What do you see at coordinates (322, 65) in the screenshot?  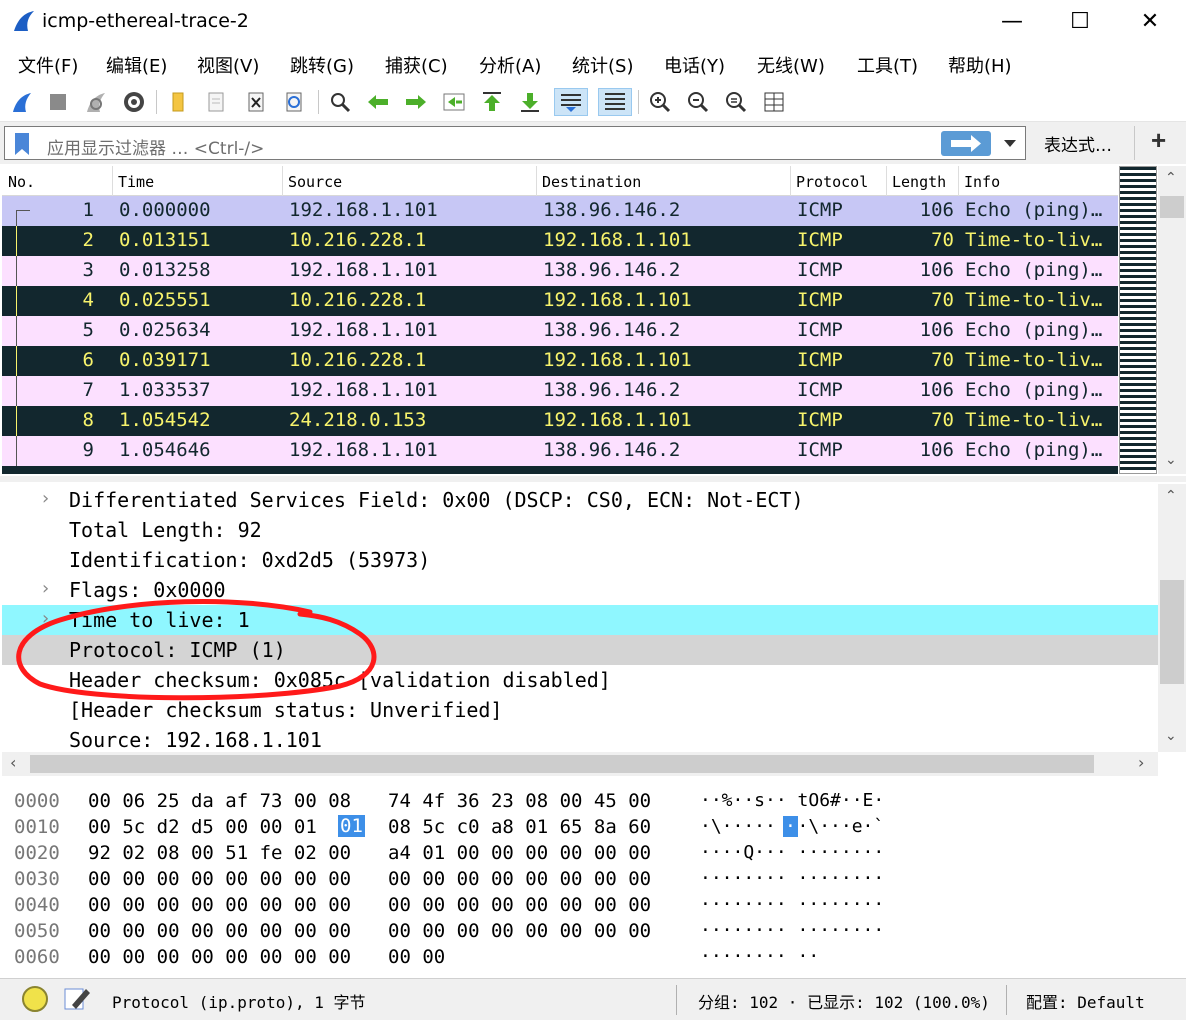 I see `menu-go: 跳转(G)` at bounding box center [322, 65].